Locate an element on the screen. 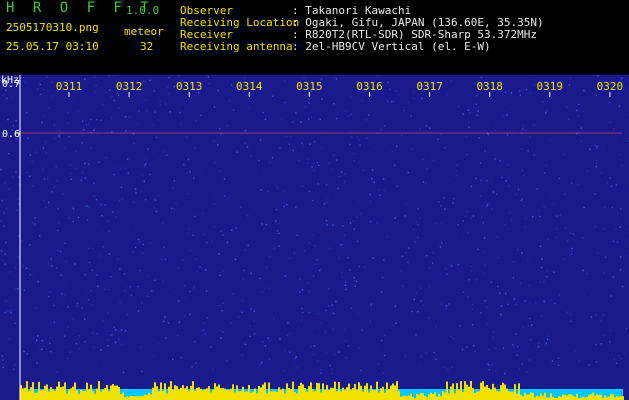 This screenshot has height=400, width=629. x-tick-label: 0320 is located at coordinates (610, 86).